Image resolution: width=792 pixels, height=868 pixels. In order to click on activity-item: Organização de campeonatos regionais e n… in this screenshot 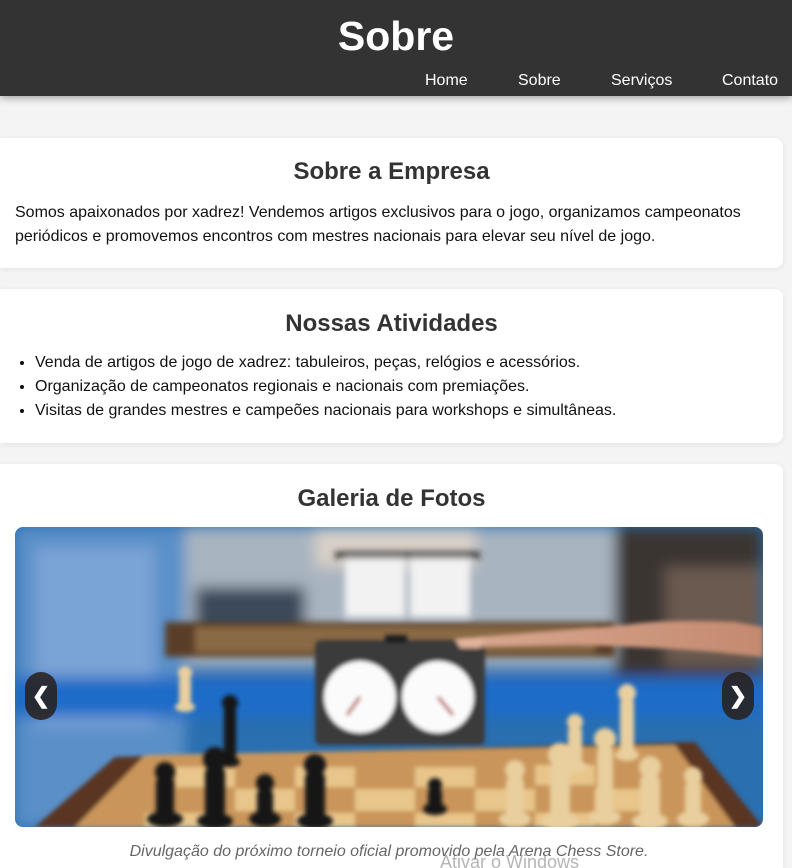, I will do `click(400, 387)`.